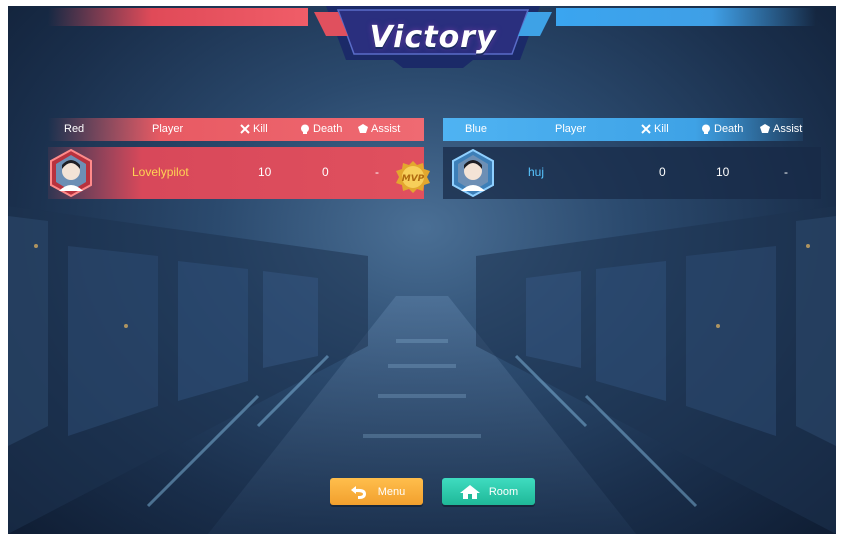  I want to click on blue-banner-stripe, so click(686, 17).